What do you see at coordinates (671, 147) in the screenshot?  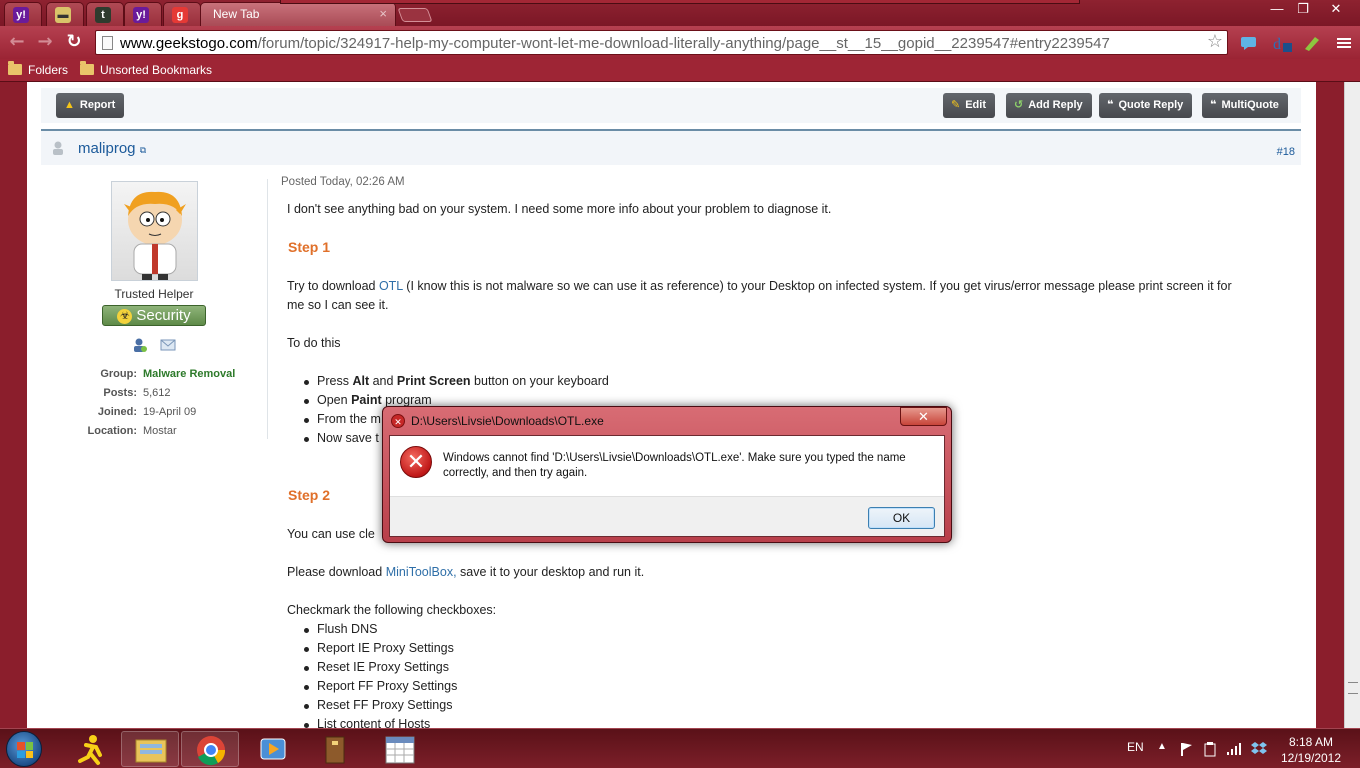 I see `post-header: maliprog ⧉ #18` at bounding box center [671, 147].